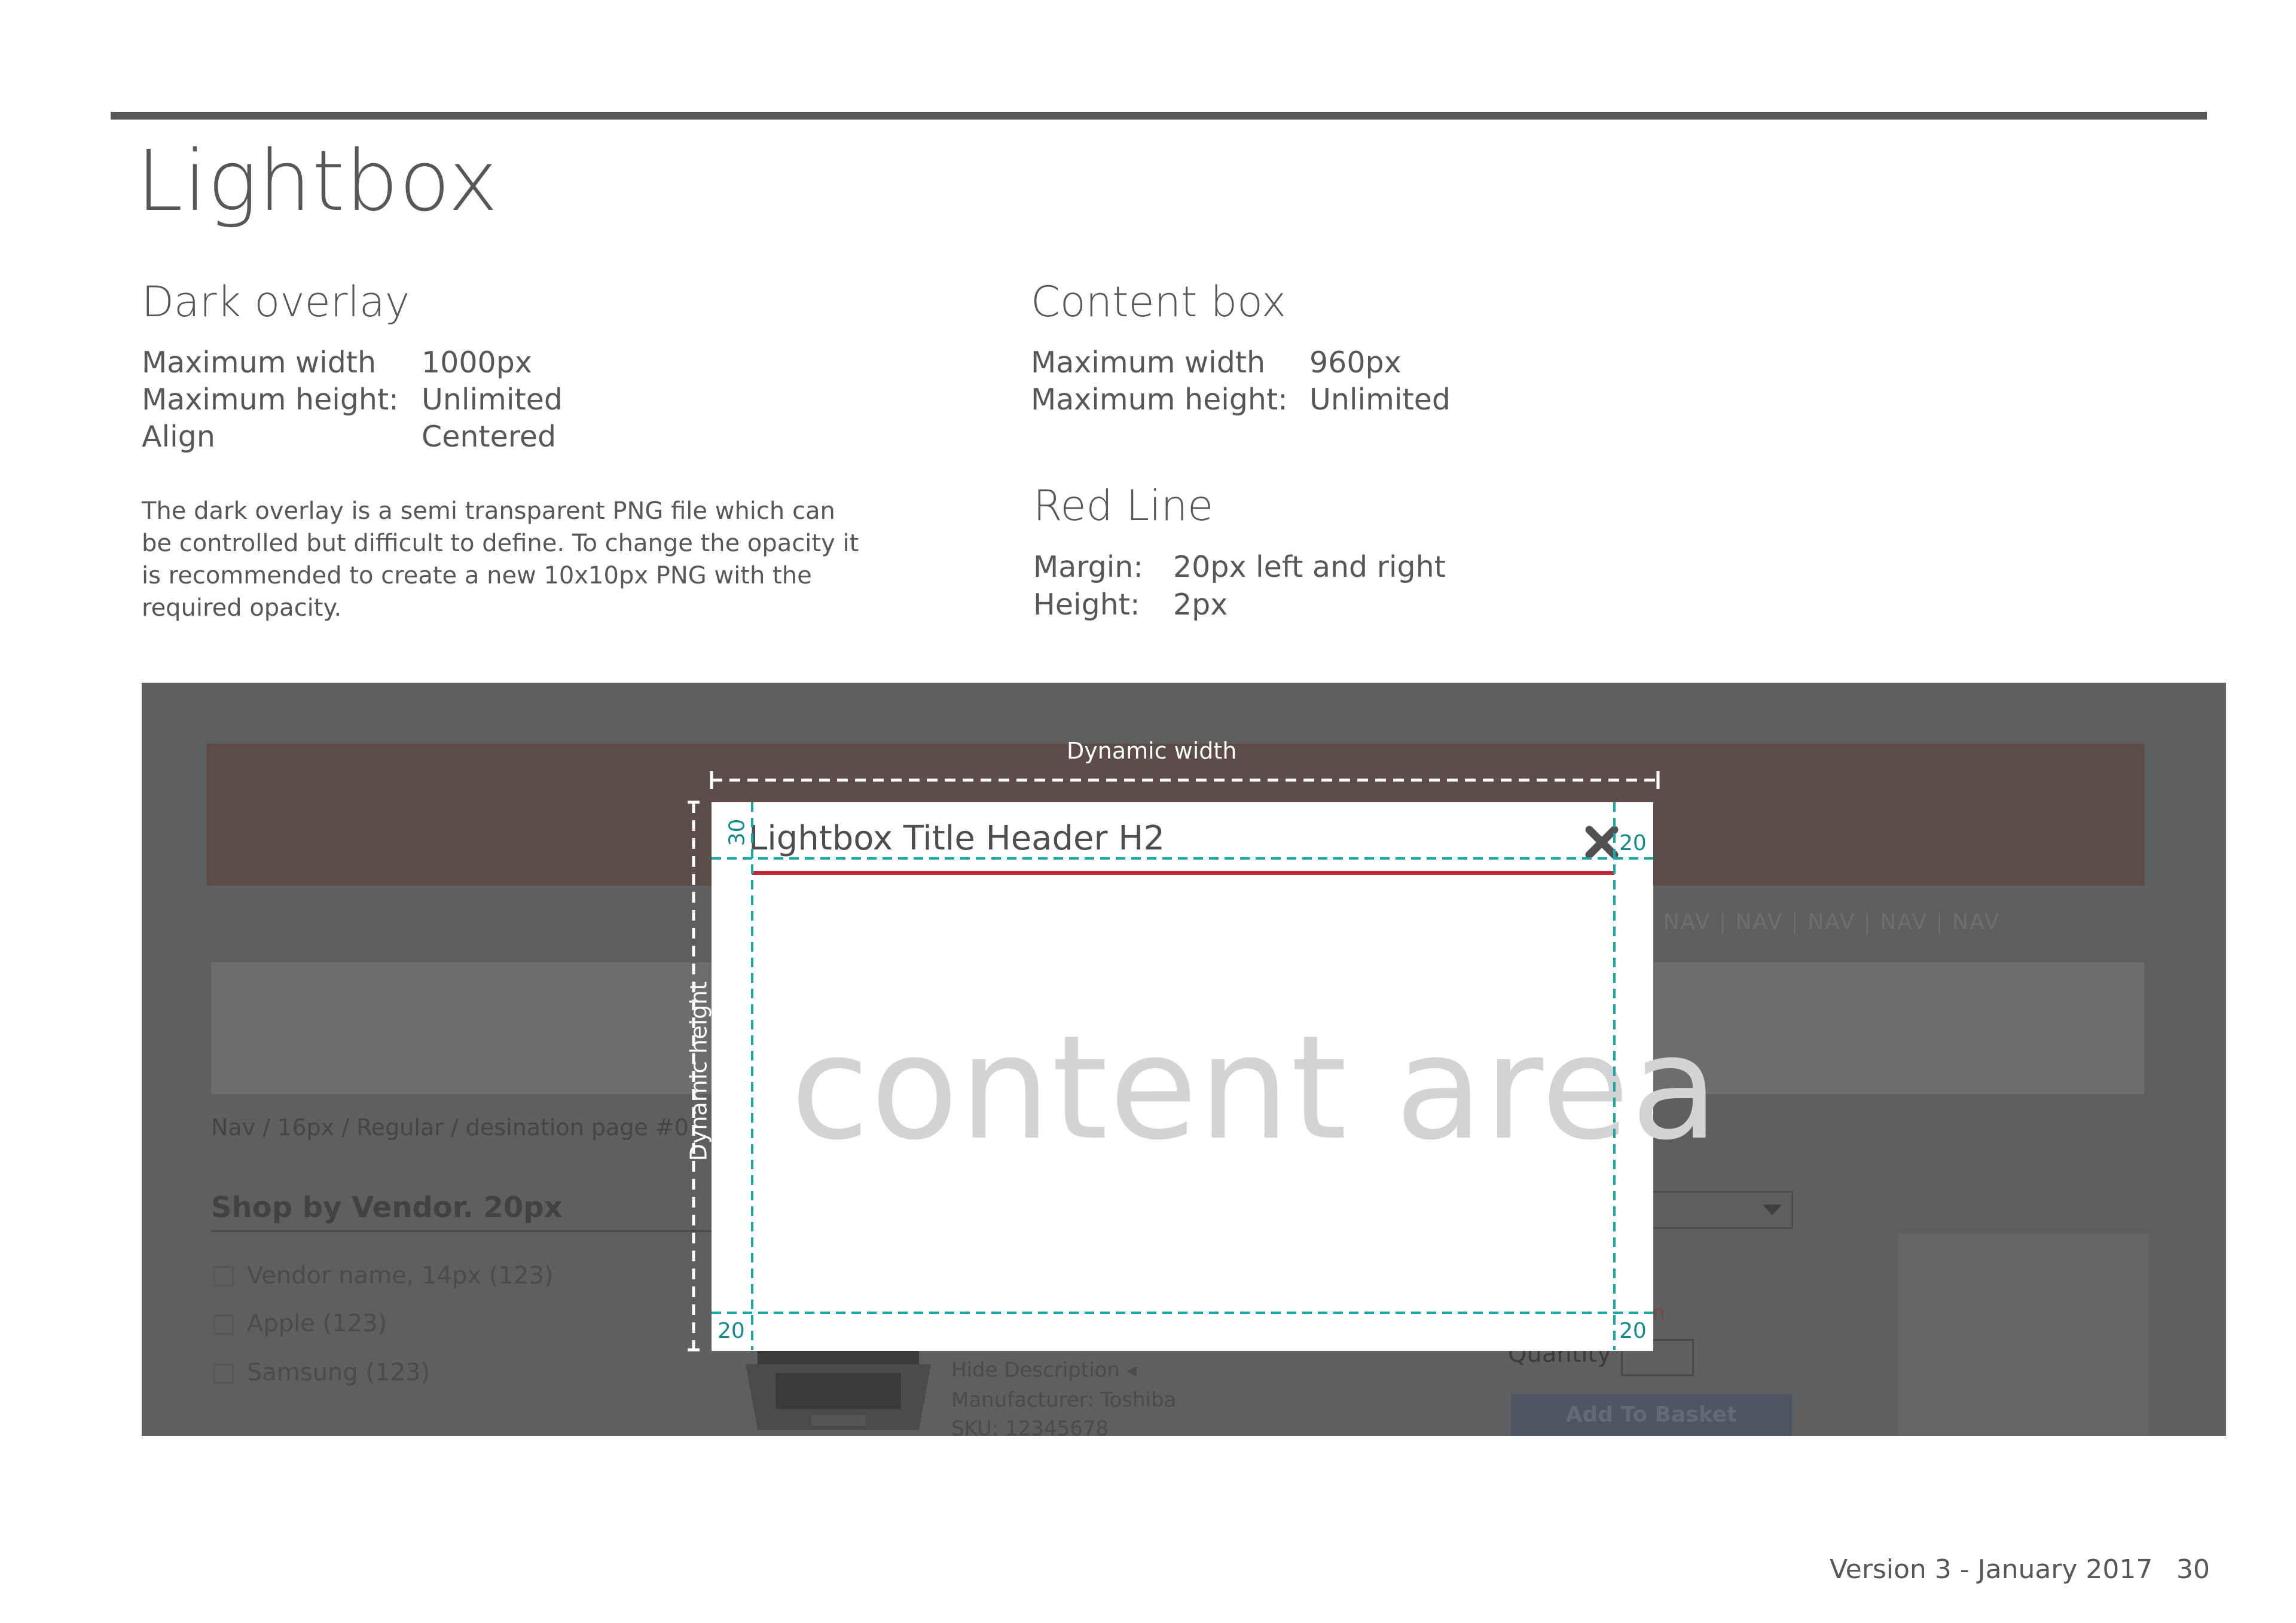 This screenshot has height=1623, width=2296. Describe the element at coordinates (1152, 751) in the screenshot. I see `dynamic-width-label: Dynamic width` at that location.